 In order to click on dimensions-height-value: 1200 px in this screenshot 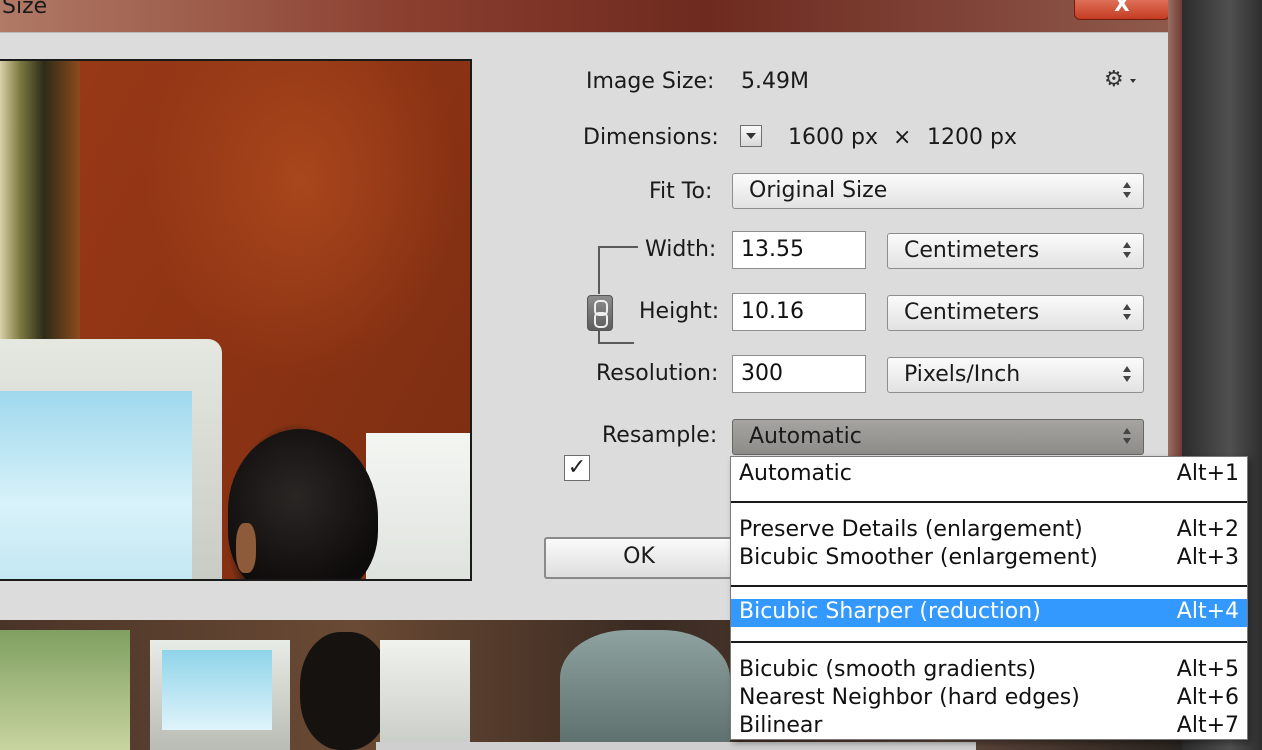, I will do `click(972, 137)`.